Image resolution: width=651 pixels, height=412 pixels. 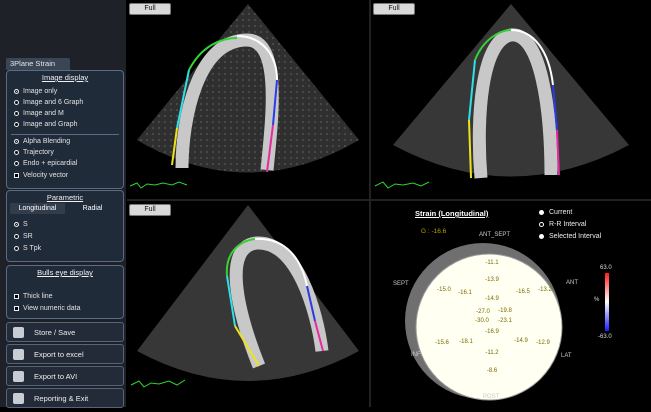 I want to click on checkbox-velocity-vector: Velocity vector, so click(x=41, y=175).